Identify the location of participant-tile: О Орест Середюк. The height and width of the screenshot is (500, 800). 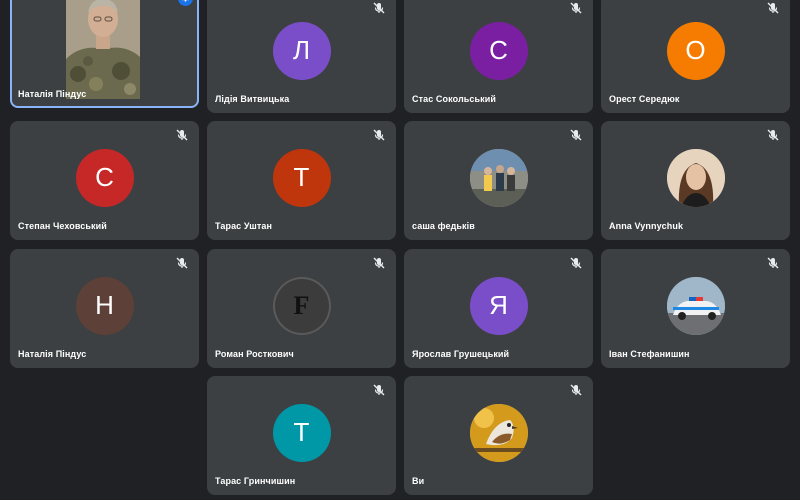
(695, 56).